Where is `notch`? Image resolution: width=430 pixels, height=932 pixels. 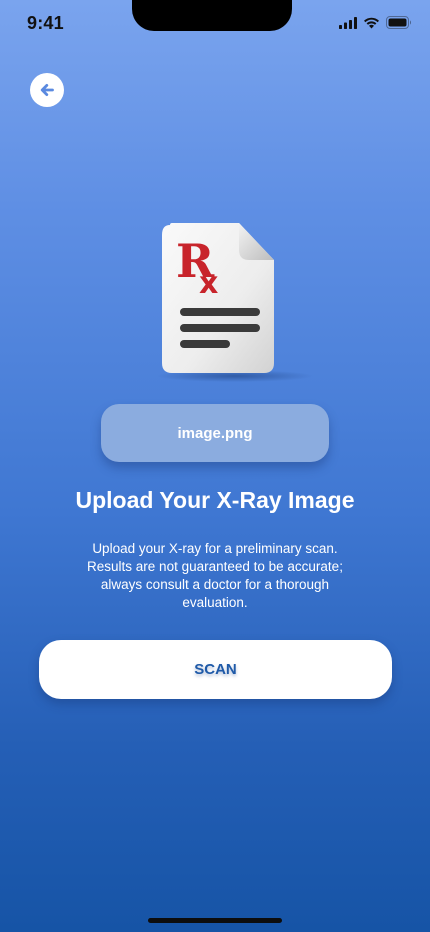 notch is located at coordinates (212, 15).